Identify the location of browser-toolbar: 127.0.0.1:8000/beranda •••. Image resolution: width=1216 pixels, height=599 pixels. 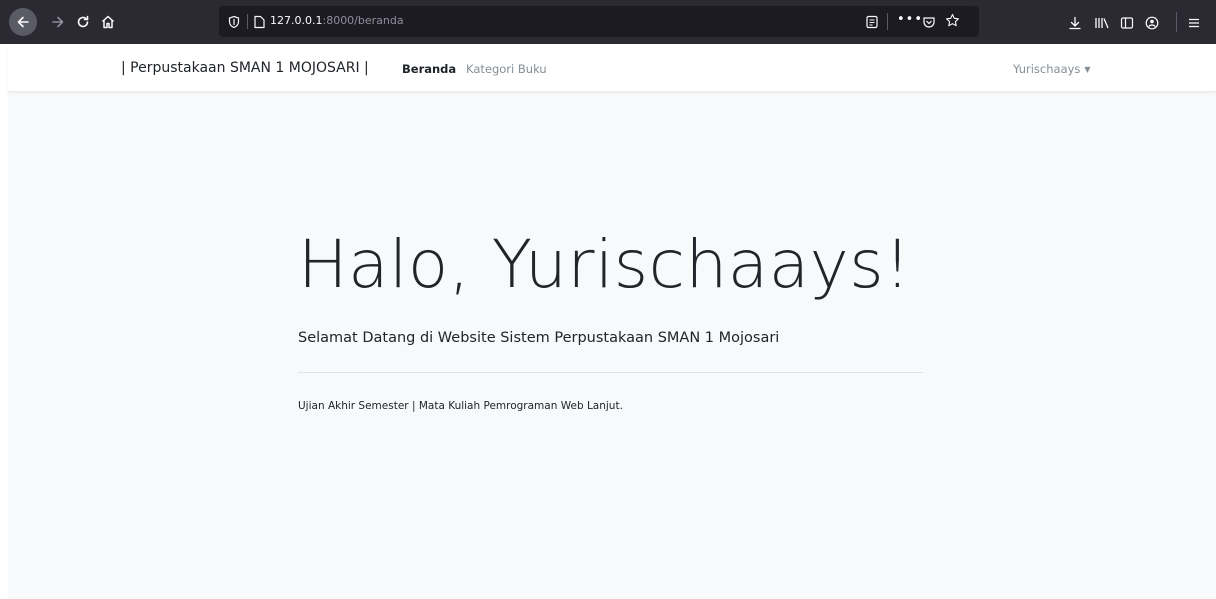
(608, 22).